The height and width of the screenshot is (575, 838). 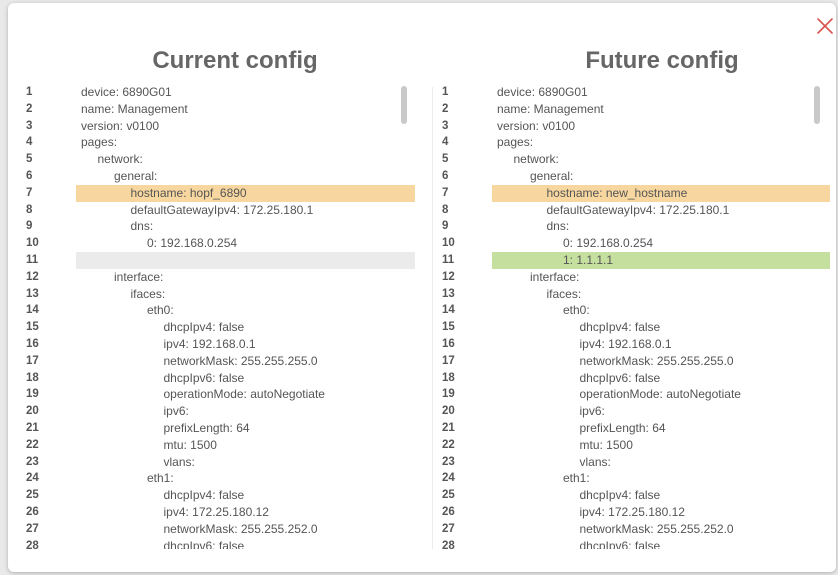 What do you see at coordinates (620, 543) in the screenshot?
I see `line-text: dhcpIpv6: false` at bounding box center [620, 543].